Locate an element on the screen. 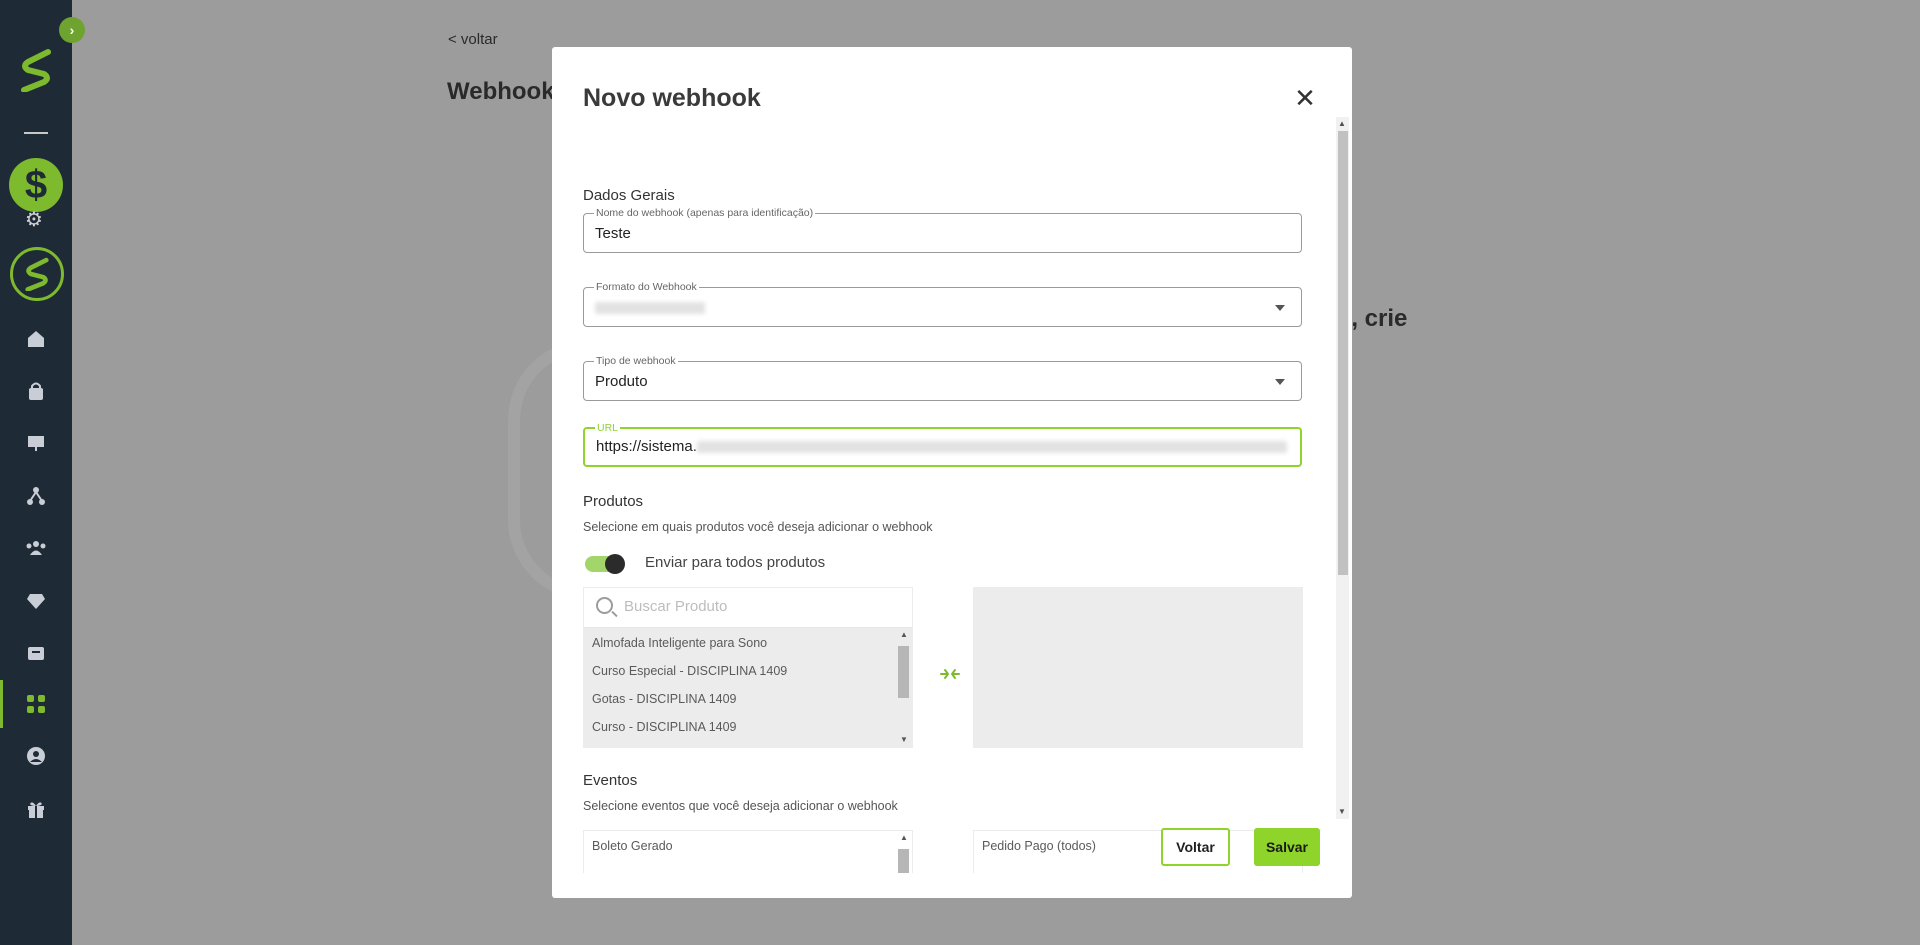 This screenshot has width=1920, height=945. webhook-type-select: Tipo de webhook Produto is located at coordinates (942, 377).